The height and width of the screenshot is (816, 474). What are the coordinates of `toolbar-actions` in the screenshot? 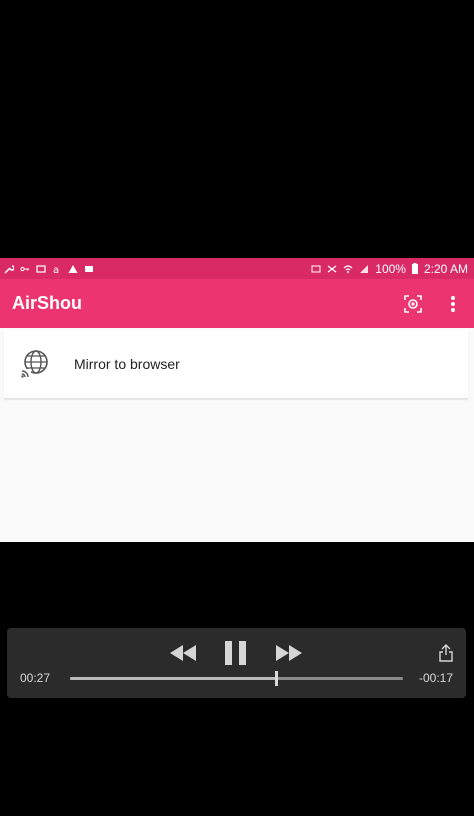 It's located at (430, 303).